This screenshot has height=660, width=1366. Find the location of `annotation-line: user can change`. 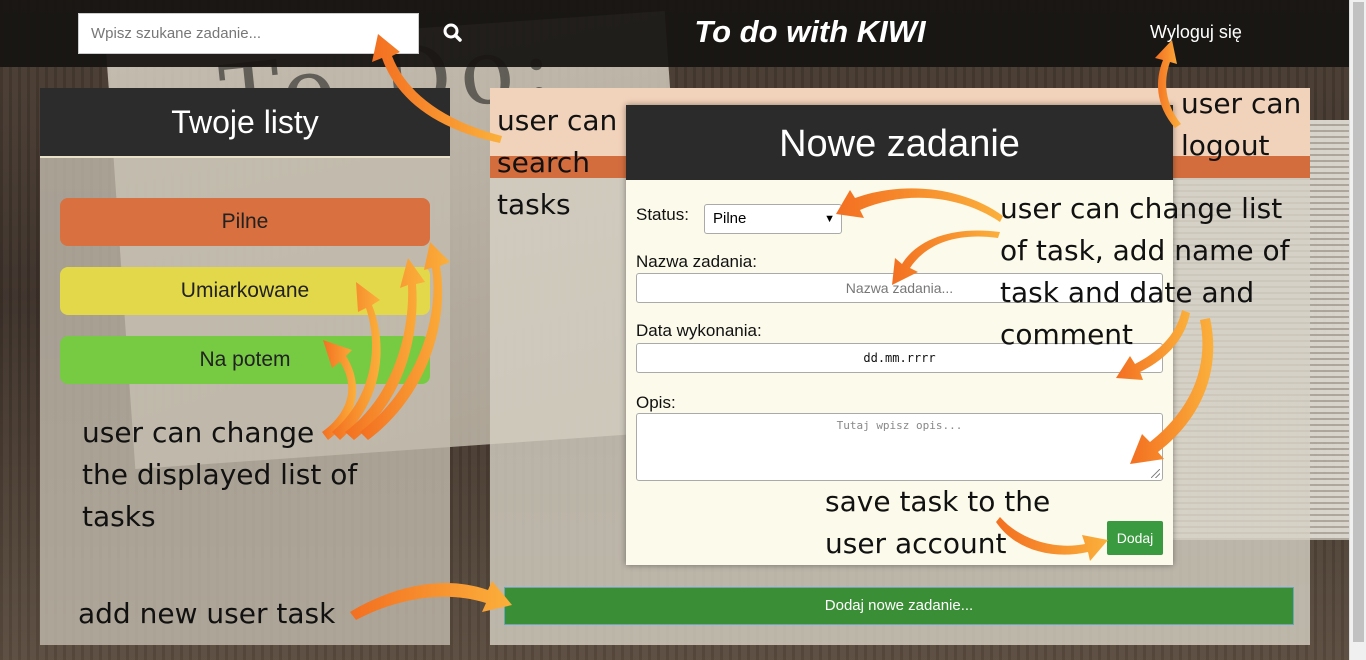

annotation-line: user can change is located at coordinates (198, 432).